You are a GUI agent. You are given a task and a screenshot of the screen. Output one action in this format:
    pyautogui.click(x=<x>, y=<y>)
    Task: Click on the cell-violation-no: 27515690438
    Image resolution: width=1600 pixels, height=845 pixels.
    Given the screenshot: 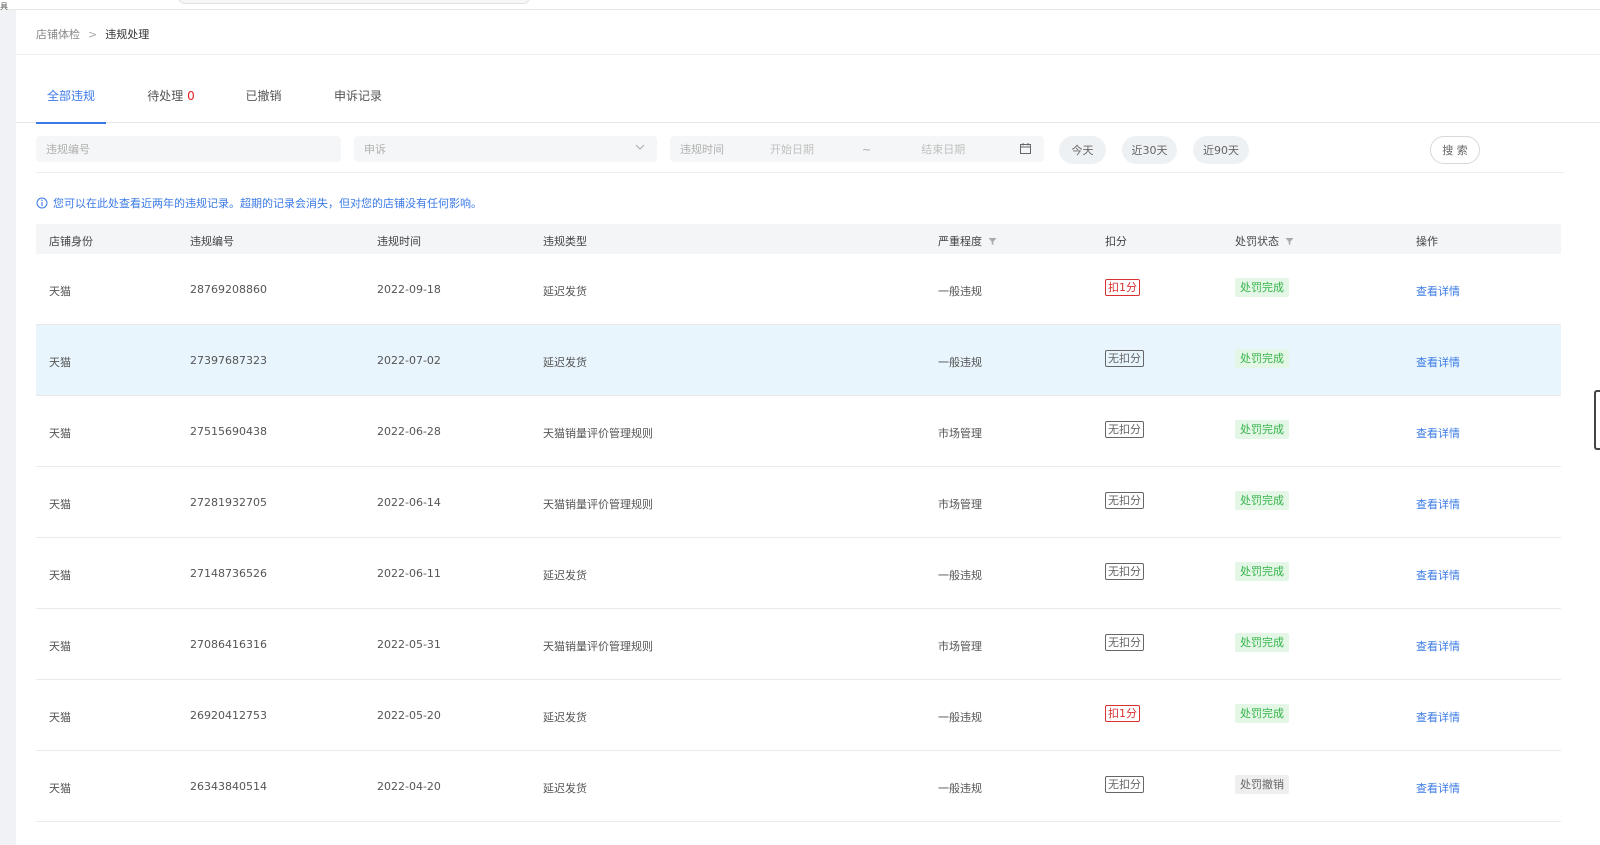 What is the action you would take?
    pyautogui.click(x=228, y=431)
    